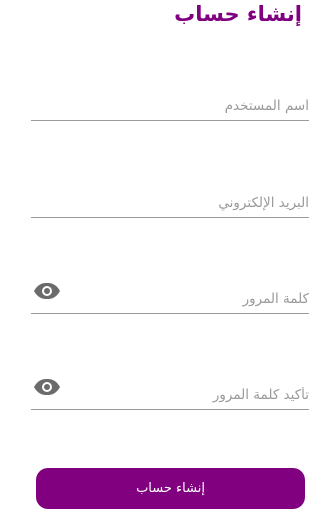  What do you see at coordinates (170, 203) in the screenshot?
I see `email-input` at bounding box center [170, 203].